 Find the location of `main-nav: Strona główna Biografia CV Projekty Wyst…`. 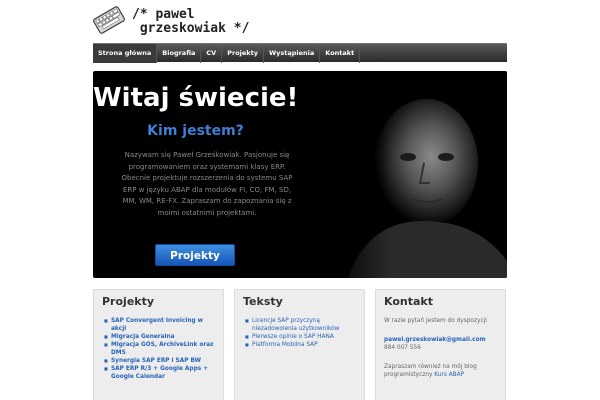

main-nav: Strona główna Biografia CV Projekty Wyst… is located at coordinates (300, 53).